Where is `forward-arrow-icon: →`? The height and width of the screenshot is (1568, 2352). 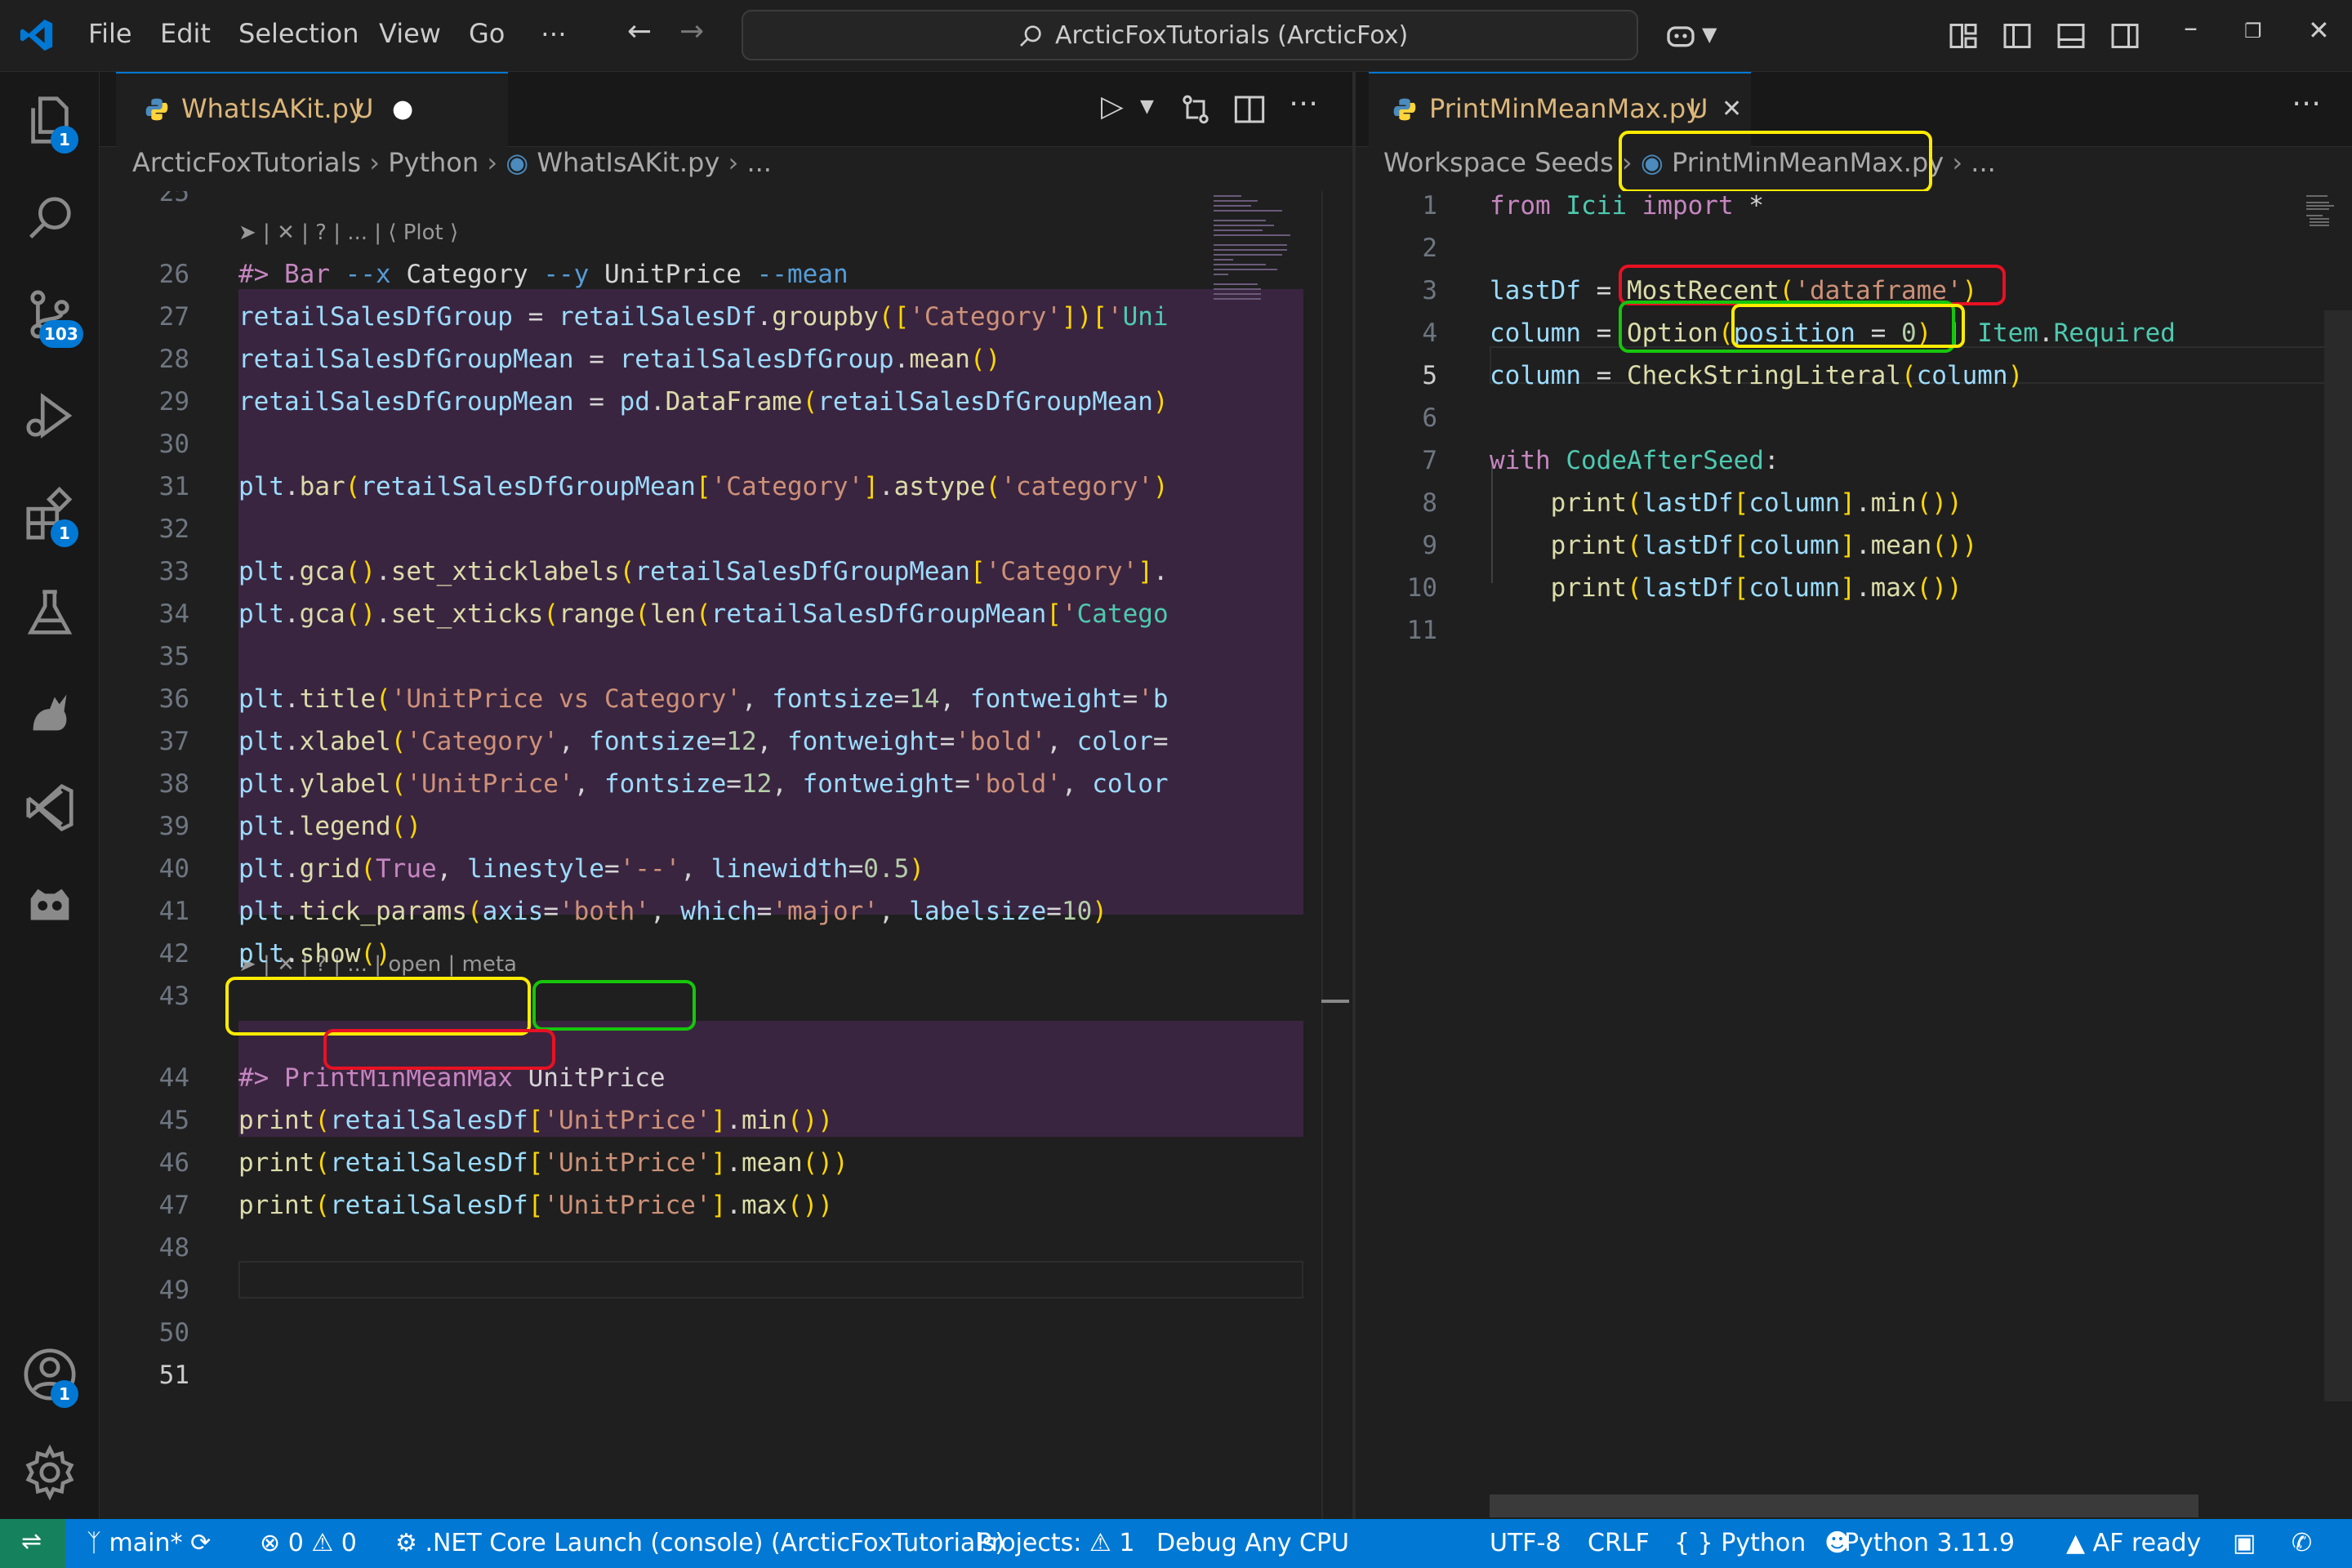
forward-arrow-icon: → is located at coordinates (691, 31).